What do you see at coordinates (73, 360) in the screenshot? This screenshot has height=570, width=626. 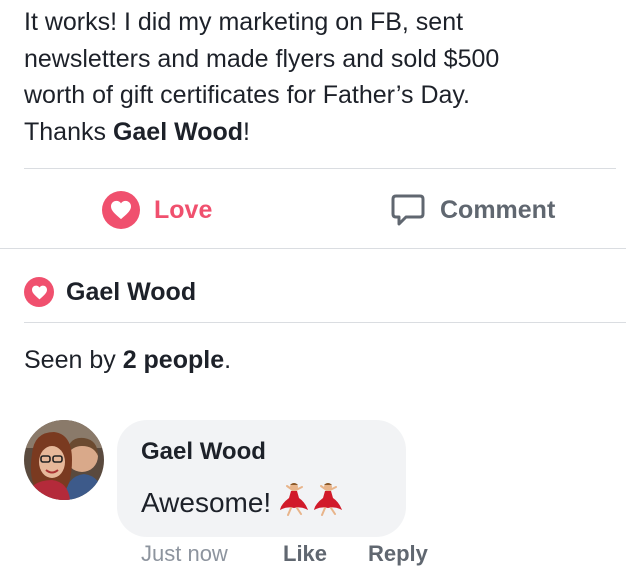 I see `seen-prefix: Seen by` at bounding box center [73, 360].